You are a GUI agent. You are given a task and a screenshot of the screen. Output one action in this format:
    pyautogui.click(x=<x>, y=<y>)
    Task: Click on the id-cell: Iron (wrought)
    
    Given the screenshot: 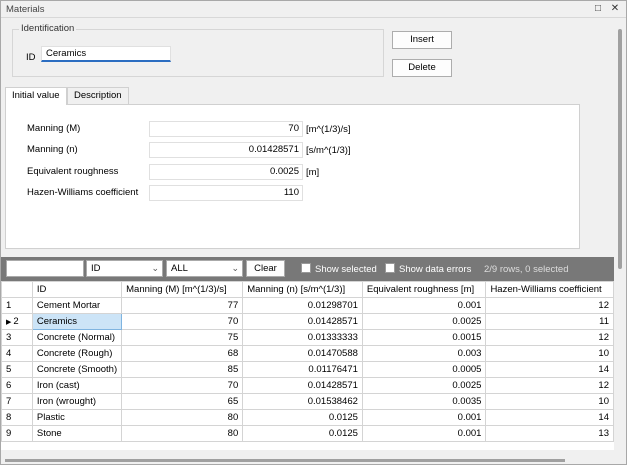 What is the action you would take?
    pyautogui.click(x=77, y=401)
    